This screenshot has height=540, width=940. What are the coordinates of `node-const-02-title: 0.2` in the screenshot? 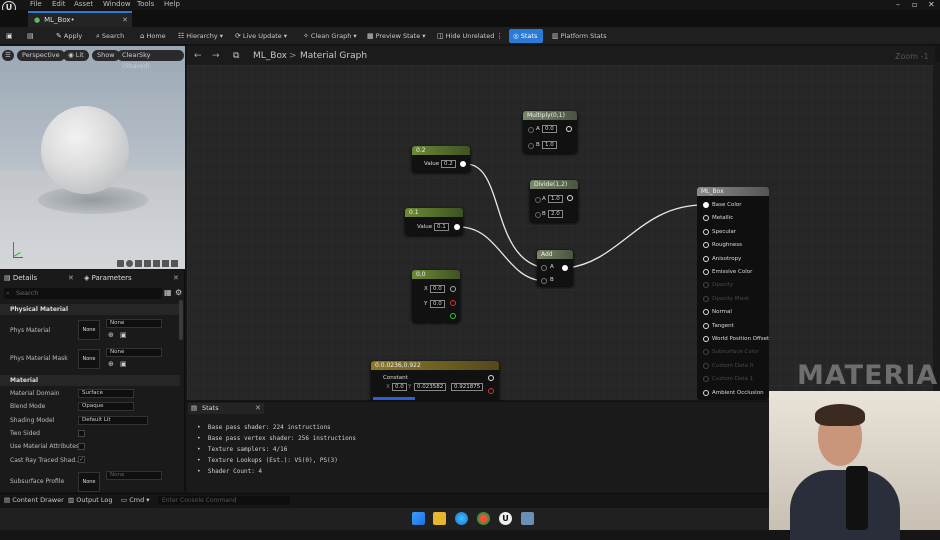 It's located at (441, 150).